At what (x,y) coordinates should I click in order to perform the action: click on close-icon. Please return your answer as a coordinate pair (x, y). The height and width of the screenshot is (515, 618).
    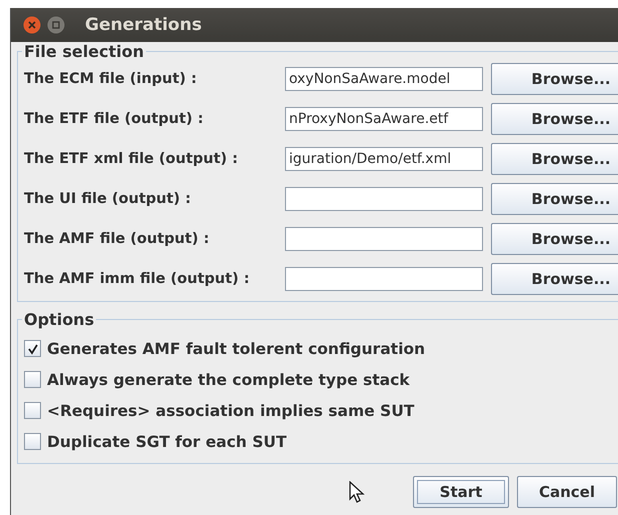
    Looking at the image, I should click on (32, 25).